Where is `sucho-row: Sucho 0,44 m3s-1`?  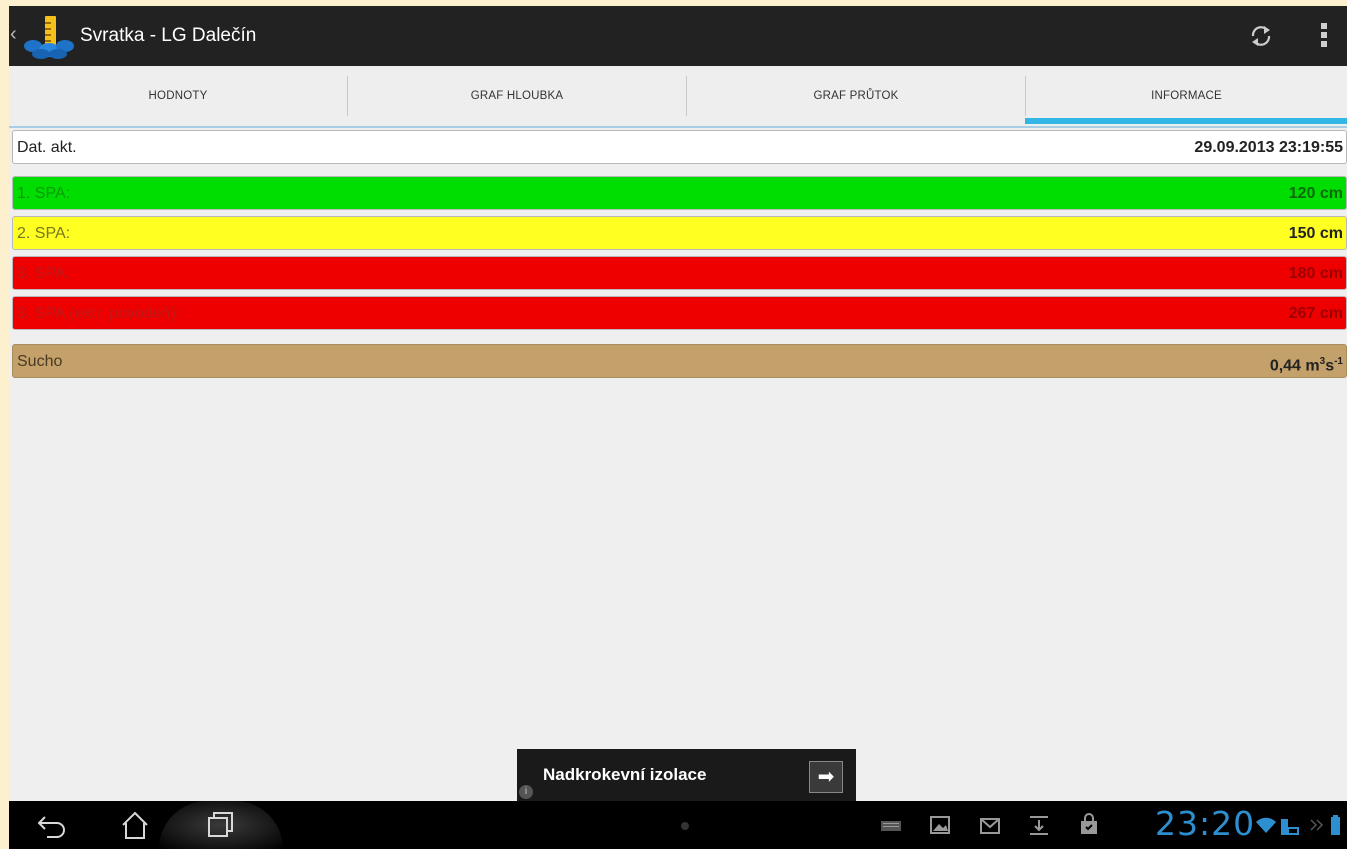
sucho-row: Sucho 0,44 m3s-1 is located at coordinates (679, 361).